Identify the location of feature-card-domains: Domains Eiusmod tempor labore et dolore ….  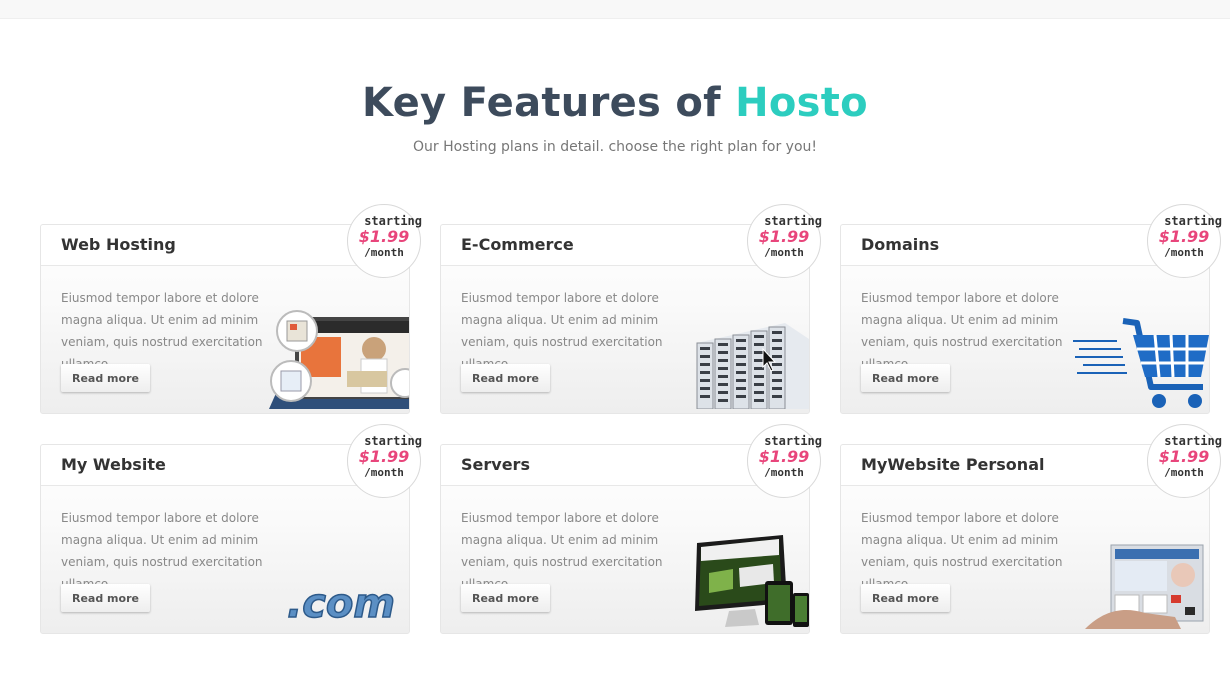
(1031, 309).